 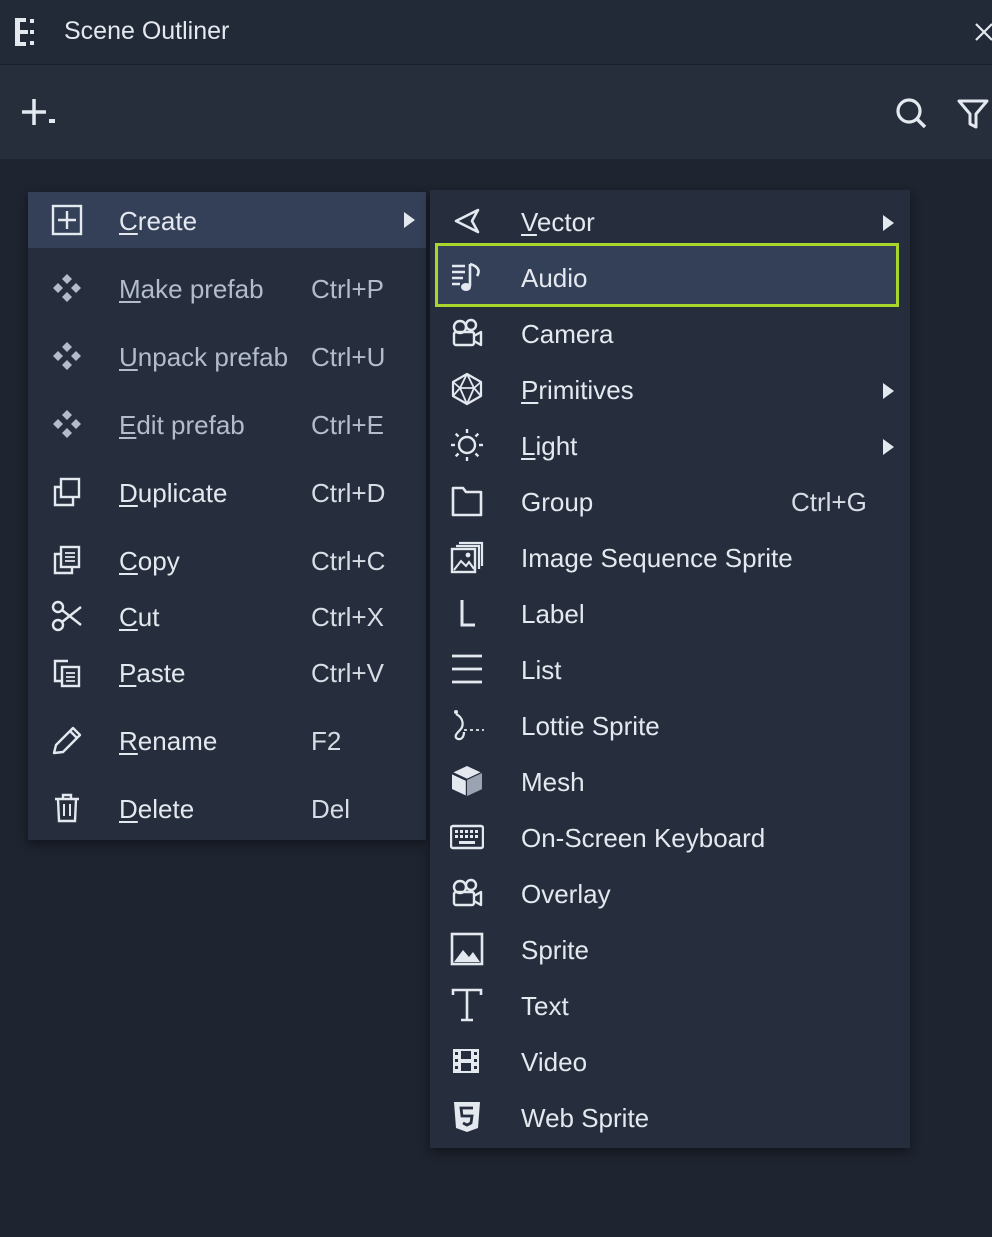 What do you see at coordinates (67, 492) in the screenshot?
I see `duplicate-icon` at bounding box center [67, 492].